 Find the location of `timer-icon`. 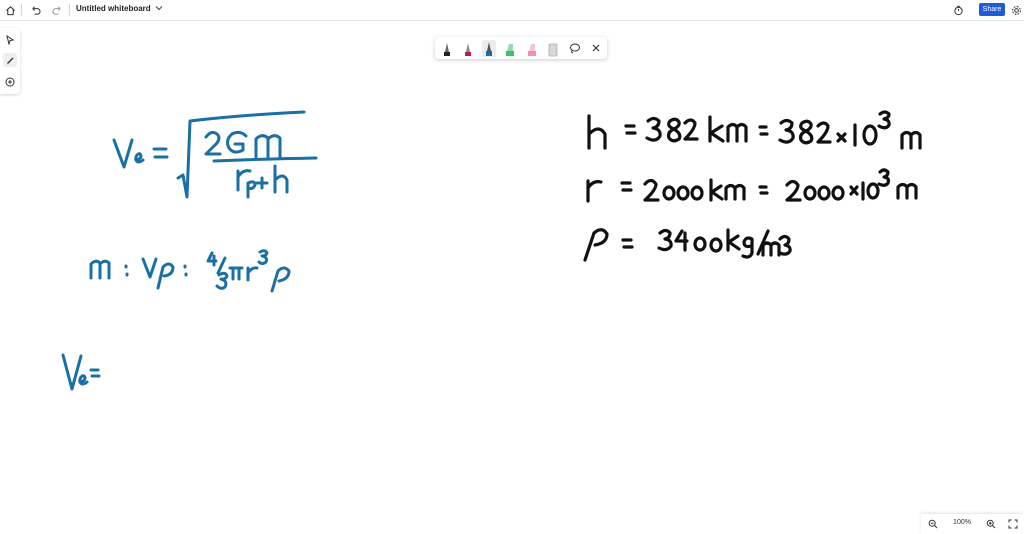

timer-icon is located at coordinates (958, 10).